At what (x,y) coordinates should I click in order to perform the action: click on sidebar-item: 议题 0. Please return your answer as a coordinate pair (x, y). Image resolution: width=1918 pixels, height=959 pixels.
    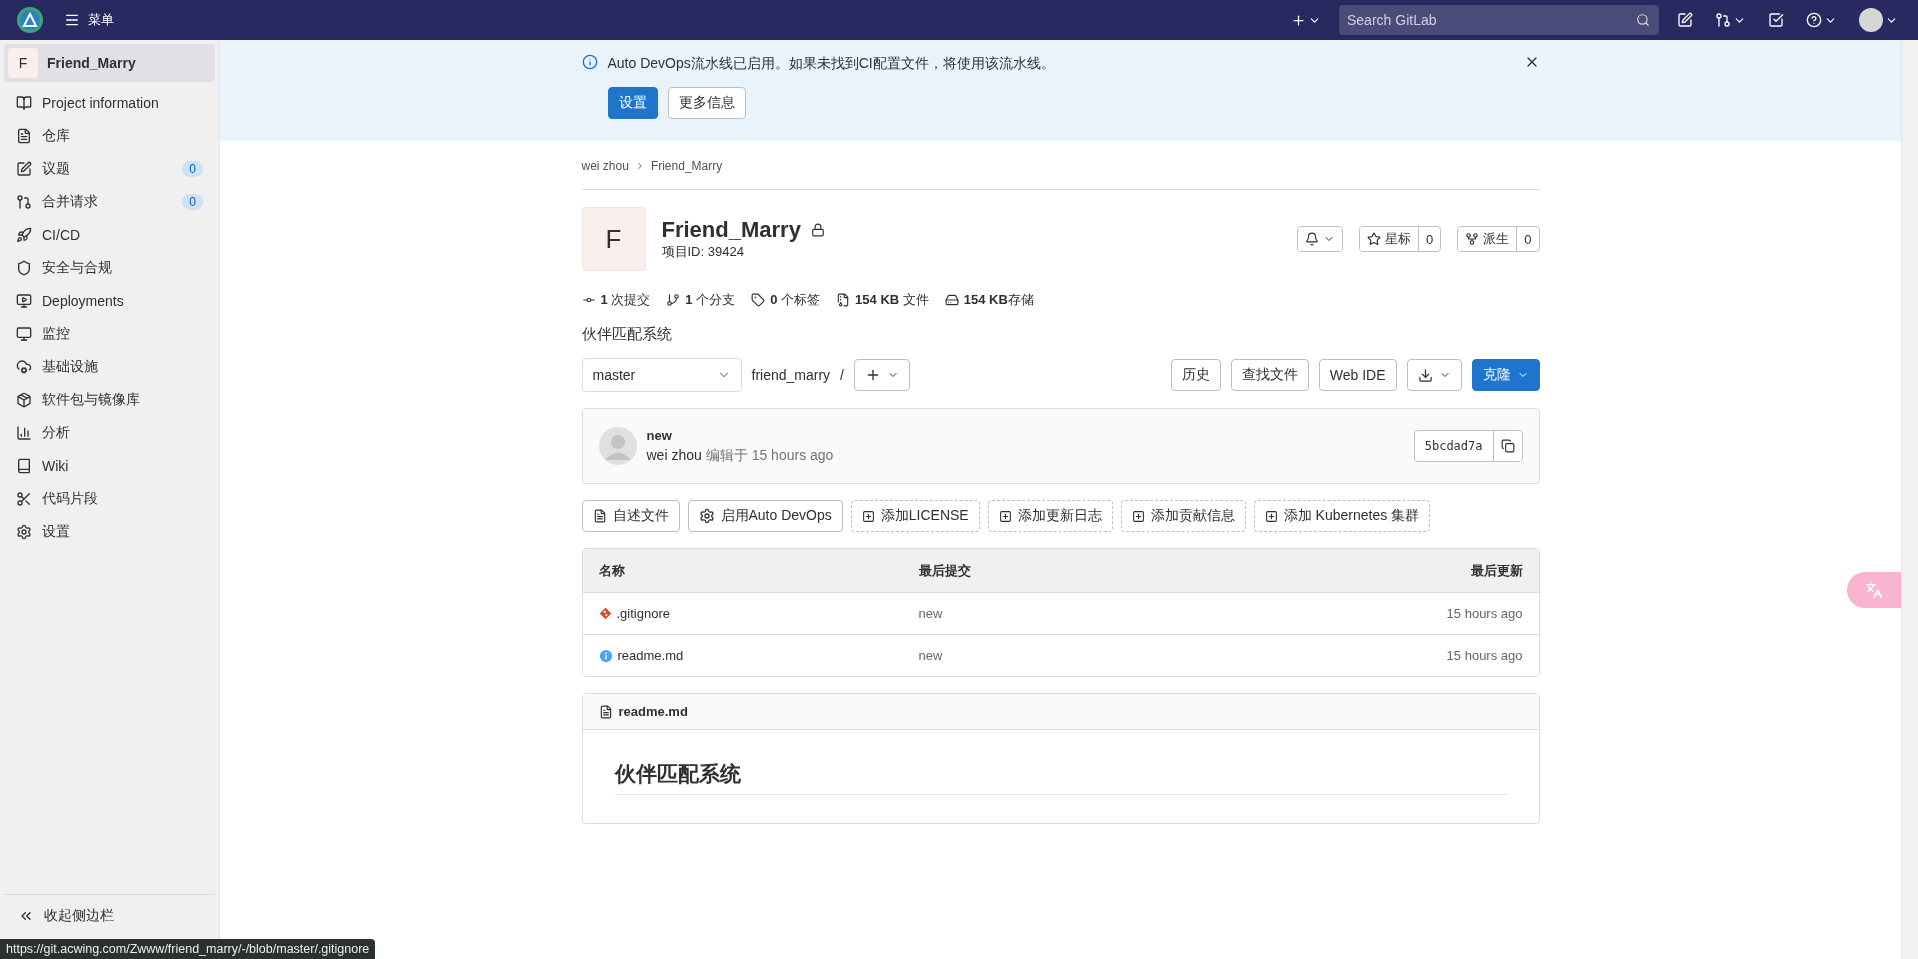
    Looking at the image, I should click on (109, 168).